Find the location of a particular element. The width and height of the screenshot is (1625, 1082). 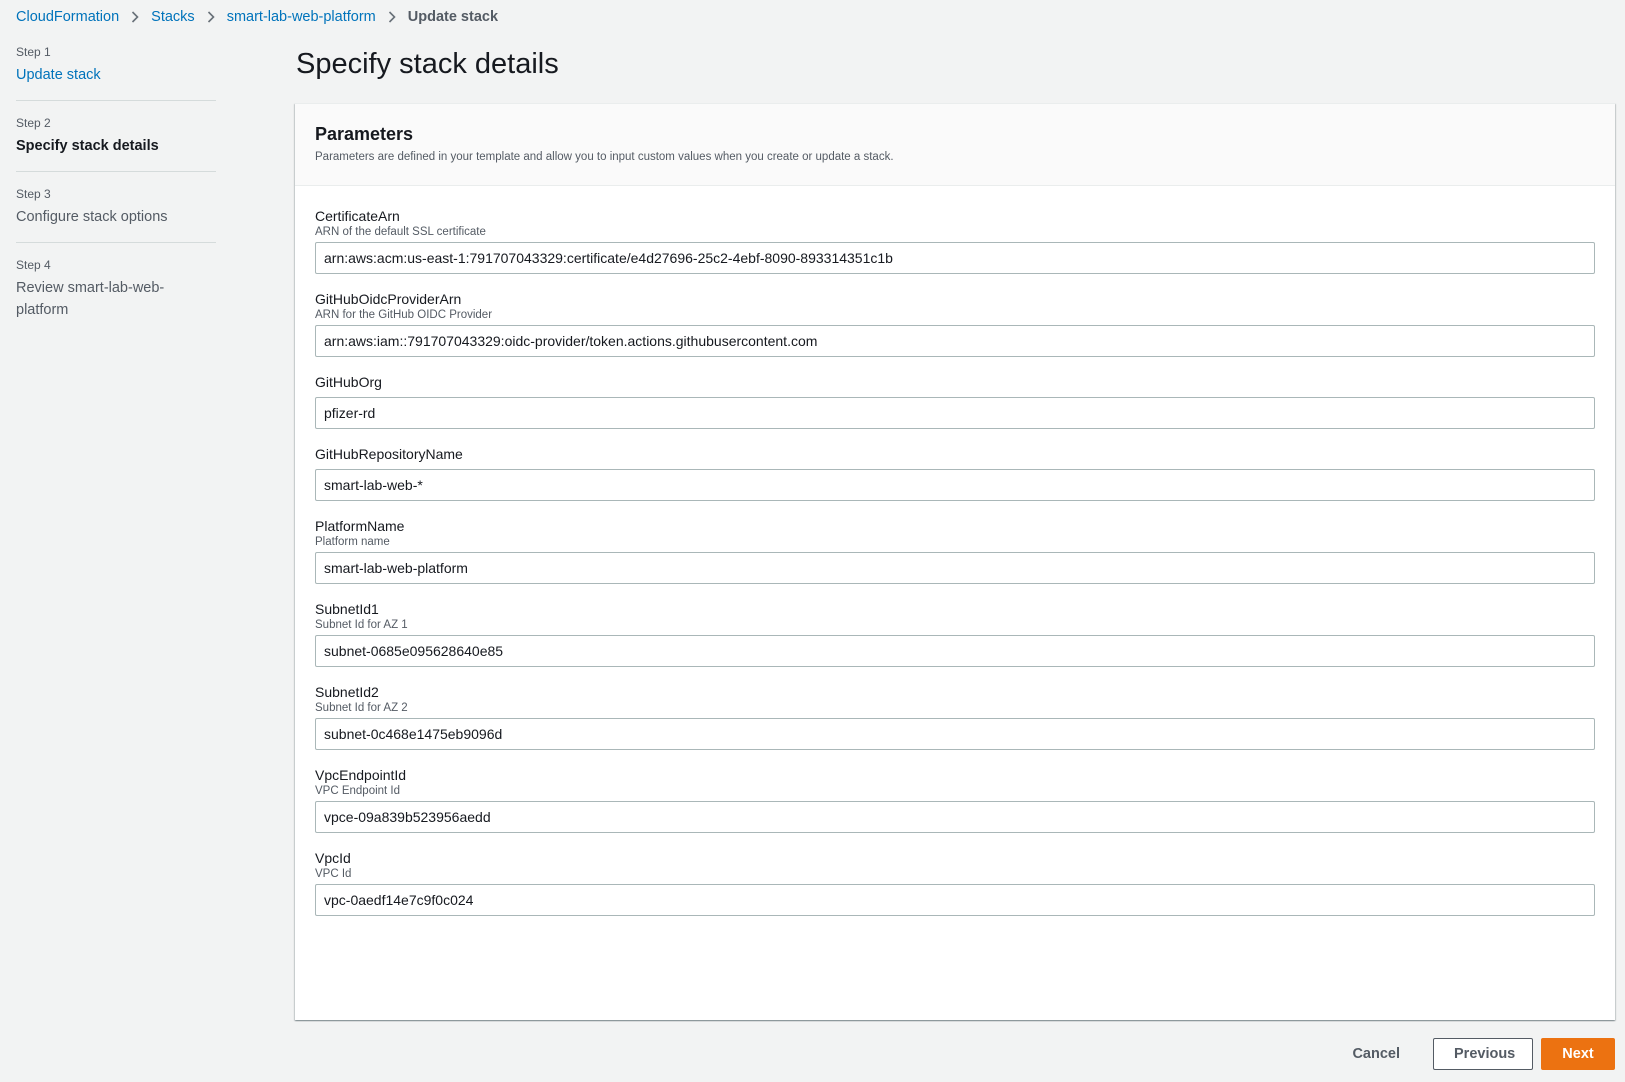

wizard-step-4: Step 4 Review smart-lab-web-platform is located at coordinates (116, 296).